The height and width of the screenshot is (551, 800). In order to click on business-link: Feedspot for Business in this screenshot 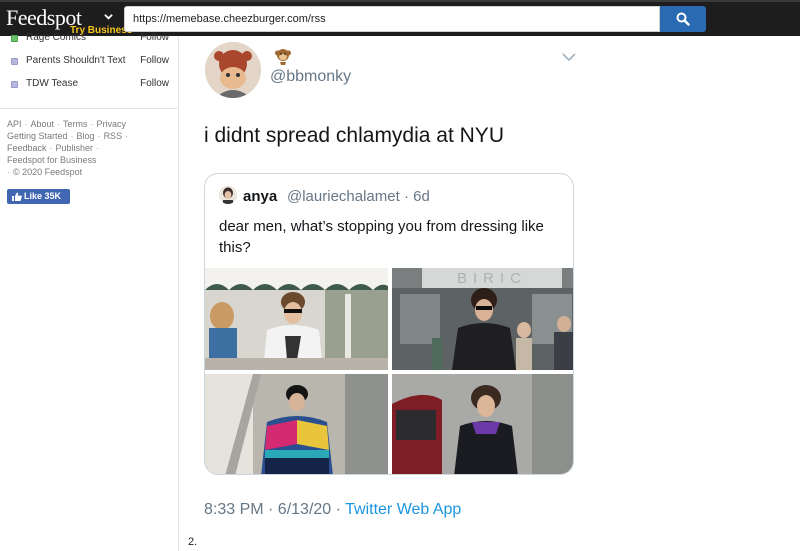, I will do `click(52, 160)`.